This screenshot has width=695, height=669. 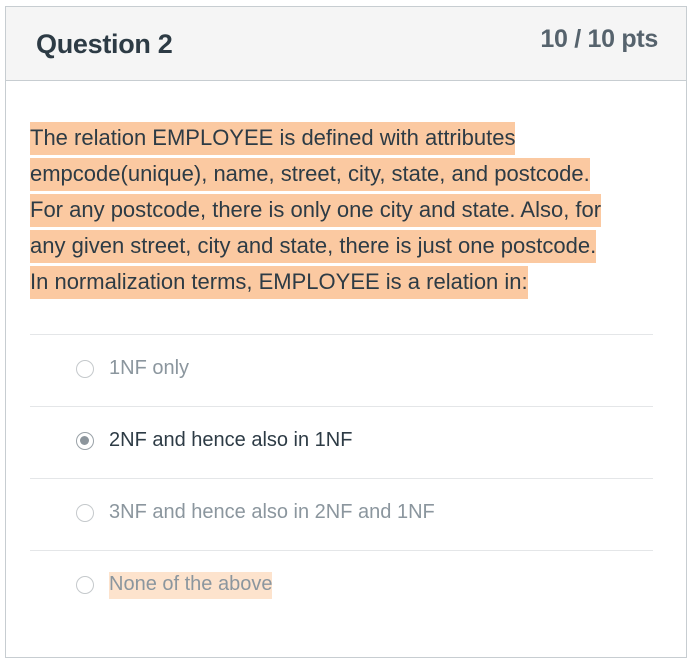 What do you see at coordinates (191, 585) in the screenshot?
I see `answer-label: None of the above` at bounding box center [191, 585].